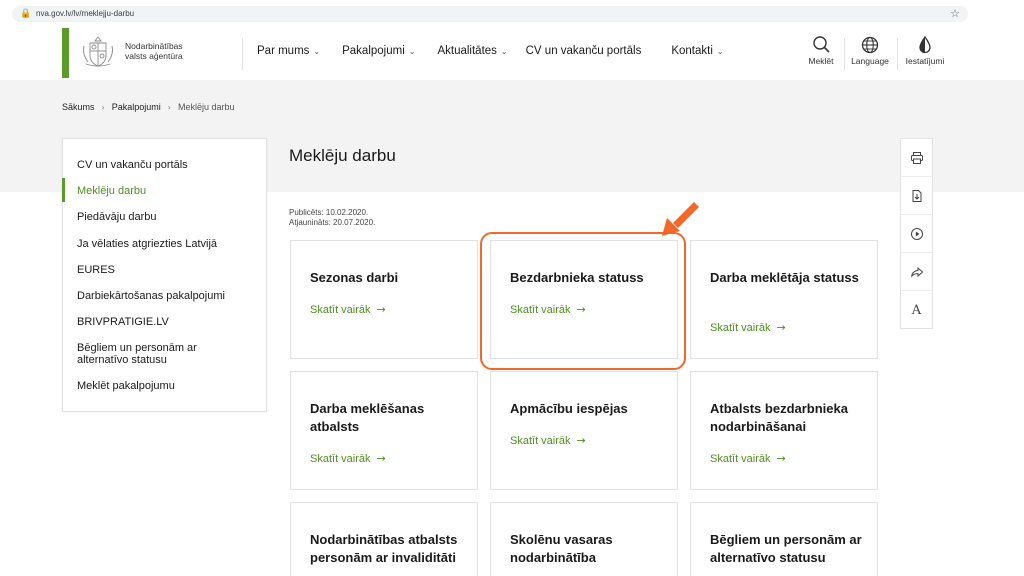 The width and height of the screenshot is (1024, 576). Describe the element at coordinates (63, 190) in the screenshot. I see `sidebar-active-indicator` at that location.